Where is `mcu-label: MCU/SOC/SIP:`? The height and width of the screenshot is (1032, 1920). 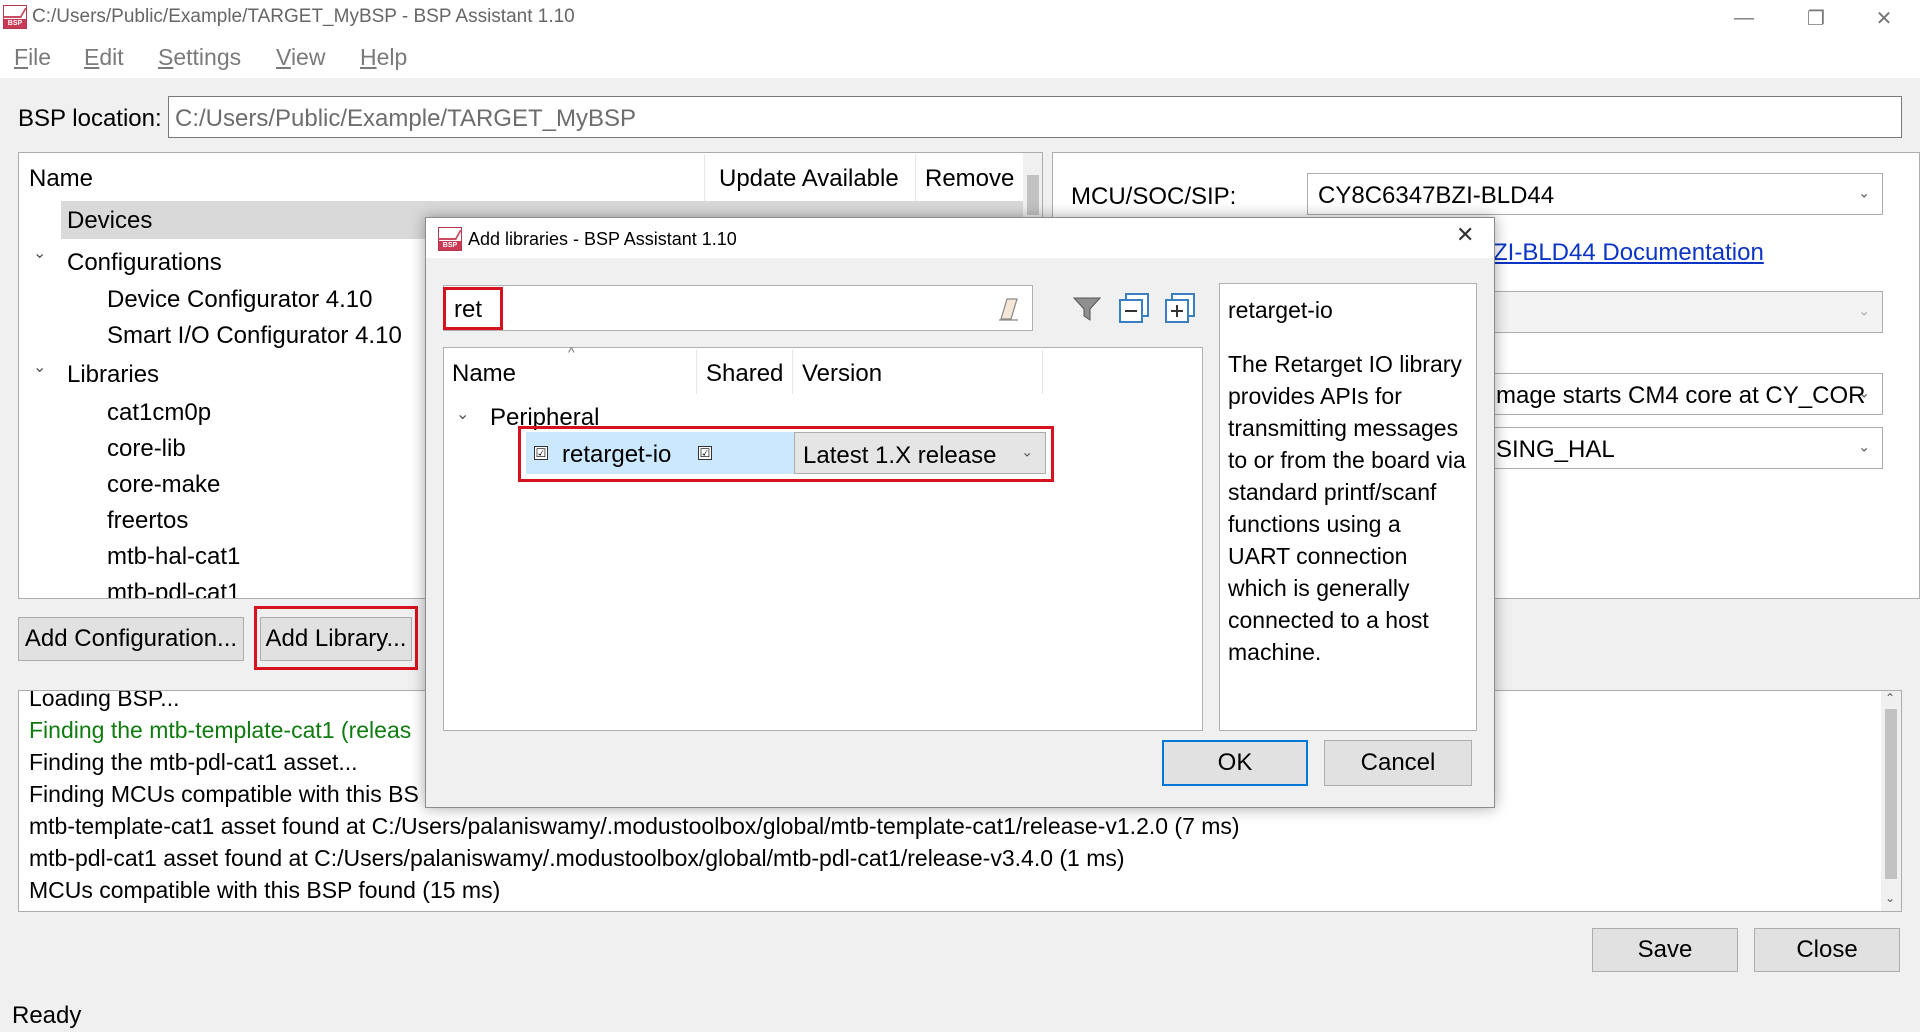 mcu-label: MCU/SOC/SIP: is located at coordinates (1154, 196).